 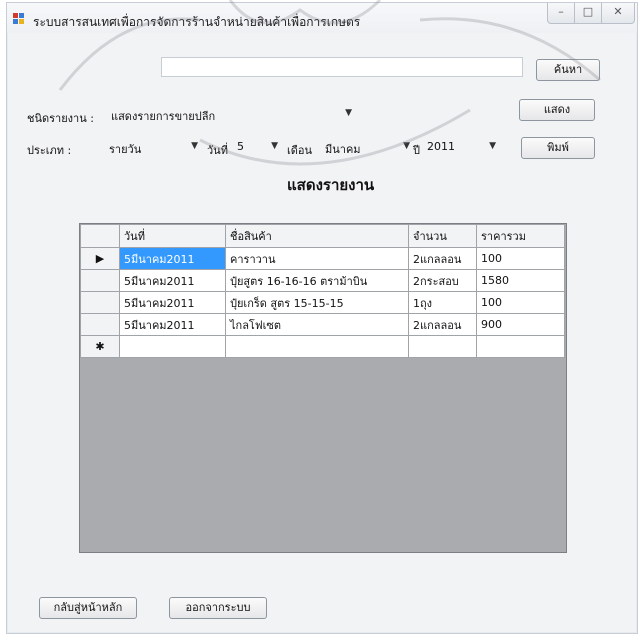 What do you see at coordinates (441, 146) in the screenshot?
I see `year-value: 2011` at bounding box center [441, 146].